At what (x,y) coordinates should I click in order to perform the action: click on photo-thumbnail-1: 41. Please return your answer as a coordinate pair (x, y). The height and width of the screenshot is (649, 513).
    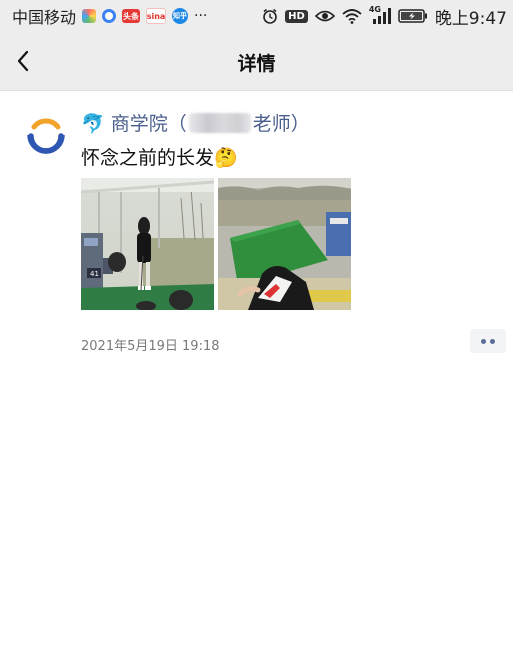
    Looking at the image, I should click on (147, 244).